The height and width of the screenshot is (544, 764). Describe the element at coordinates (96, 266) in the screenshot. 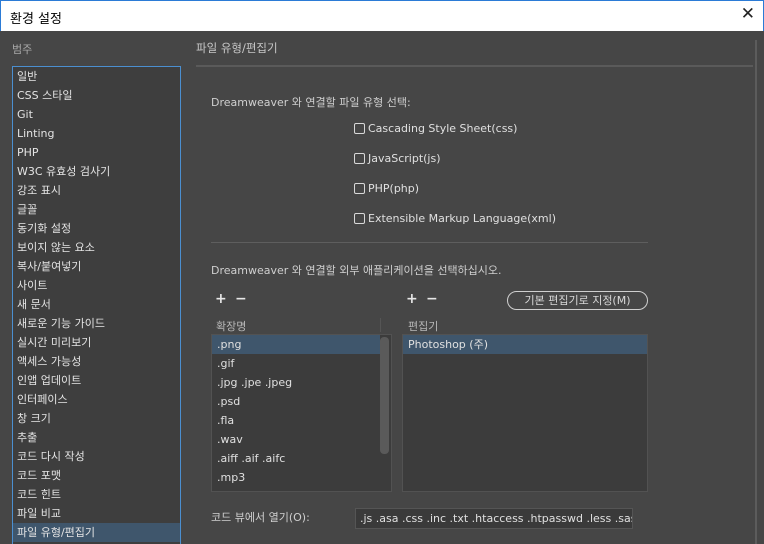

I see `sidebar-item: 복사/붙여넣기` at that location.